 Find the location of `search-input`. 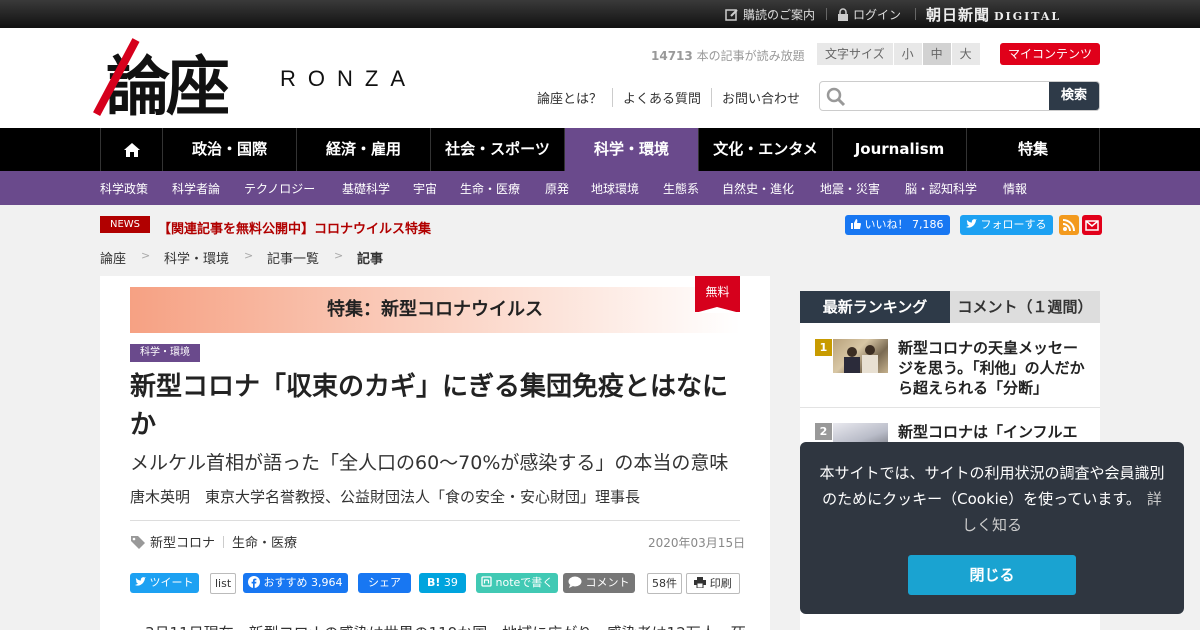

search-input is located at coordinates (950, 96).